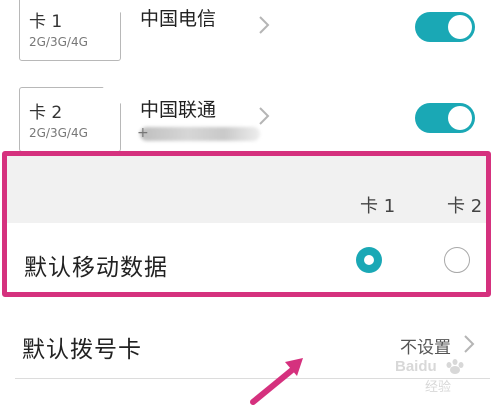 This screenshot has width=501, height=405. What do you see at coordinates (429, 376) in the screenshot?
I see `baidu-watermark-logo: Baidu 经验` at bounding box center [429, 376].